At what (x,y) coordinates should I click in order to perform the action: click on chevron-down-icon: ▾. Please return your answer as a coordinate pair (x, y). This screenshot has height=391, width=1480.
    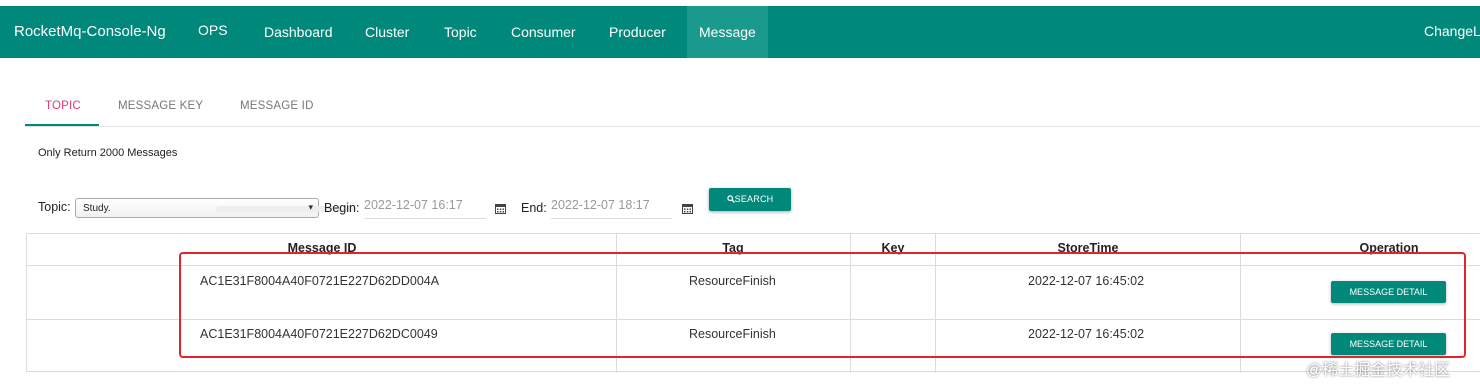
    Looking at the image, I should click on (310, 207).